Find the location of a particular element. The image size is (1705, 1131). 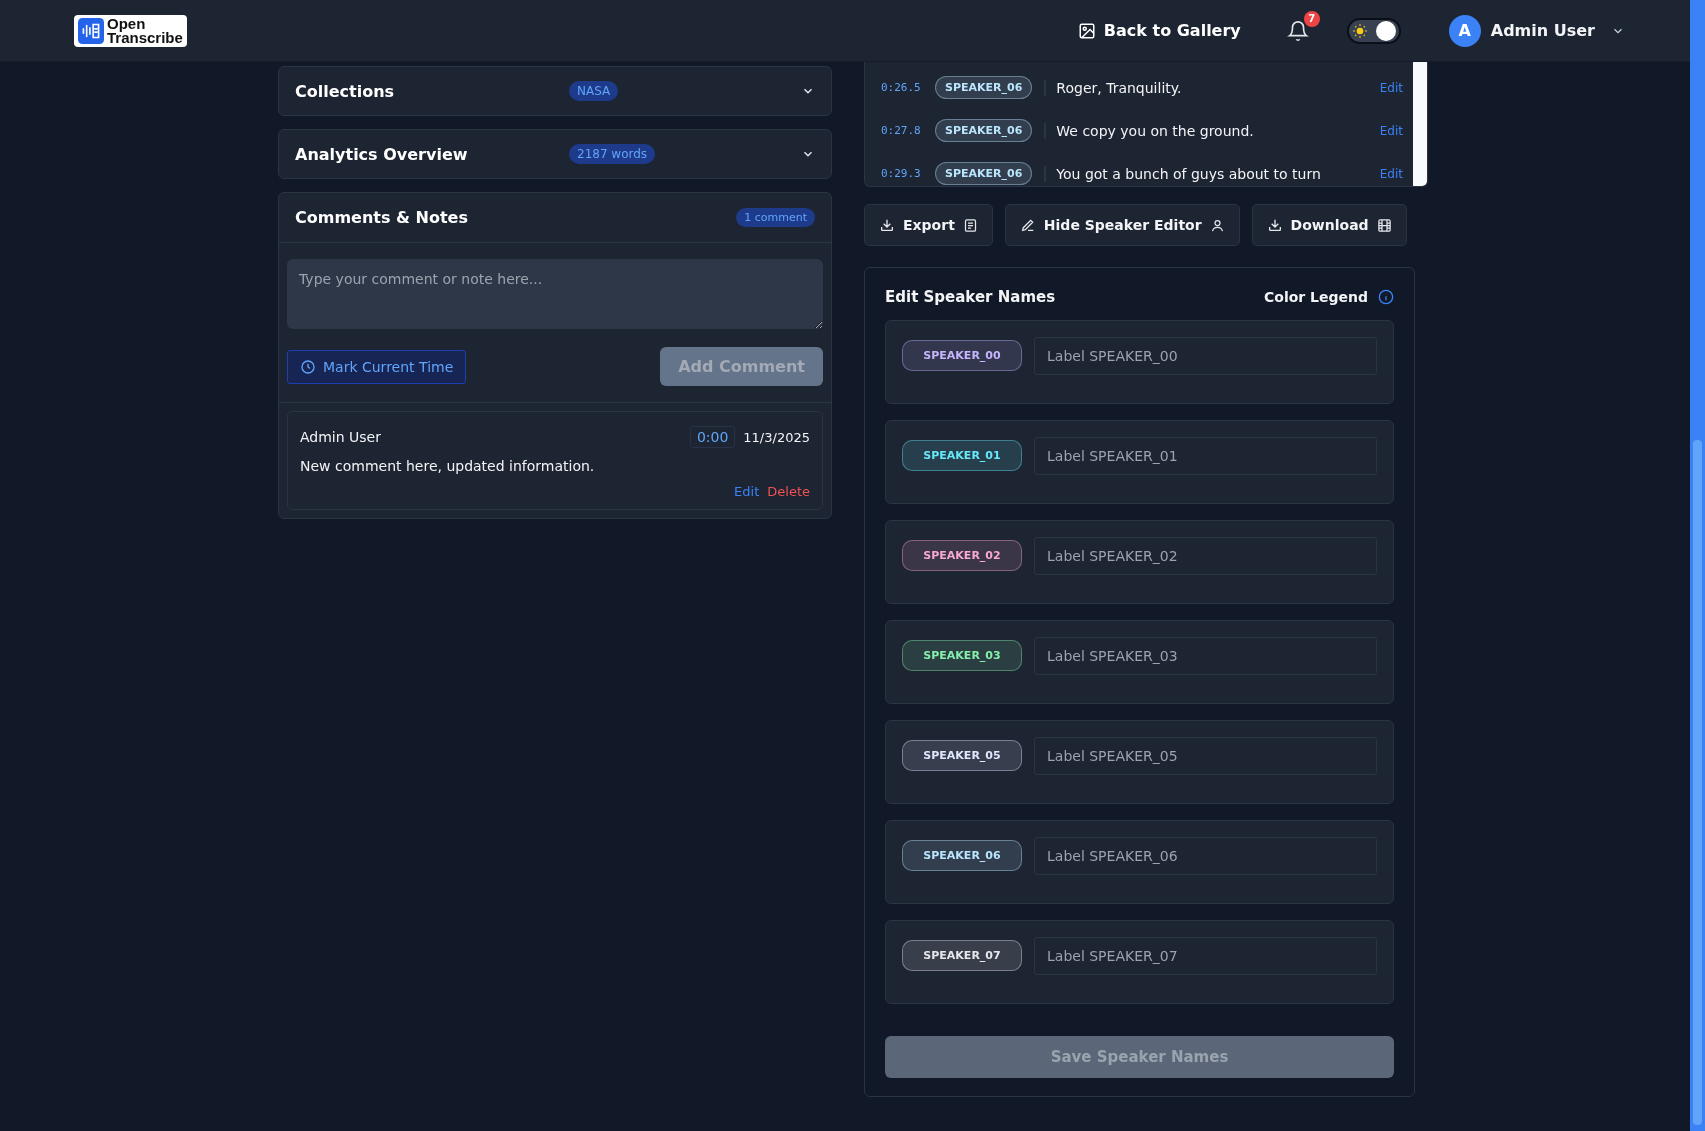

back-to-gallery-link: Back to Gallery is located at coordinates (1159, 30).